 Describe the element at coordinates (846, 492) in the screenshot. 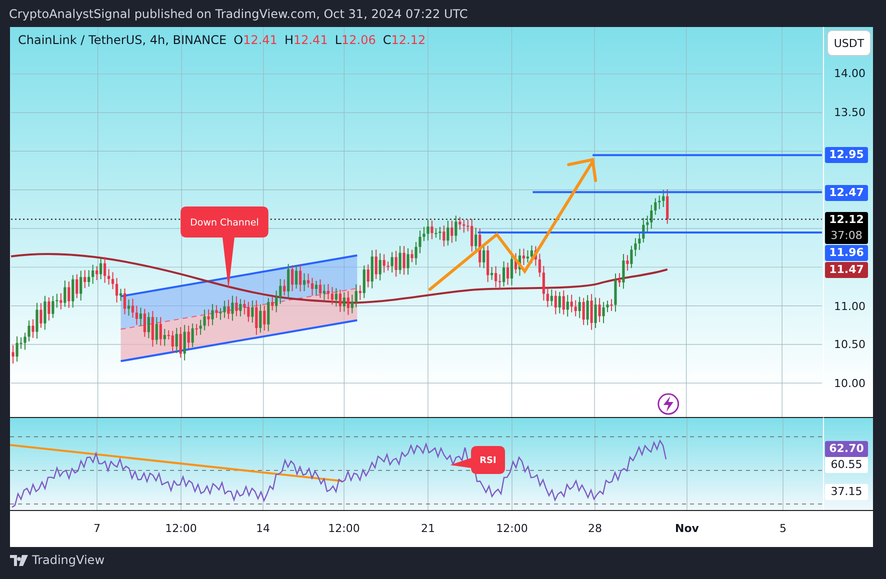

I see `rsi-tag: 37.15` at that location.